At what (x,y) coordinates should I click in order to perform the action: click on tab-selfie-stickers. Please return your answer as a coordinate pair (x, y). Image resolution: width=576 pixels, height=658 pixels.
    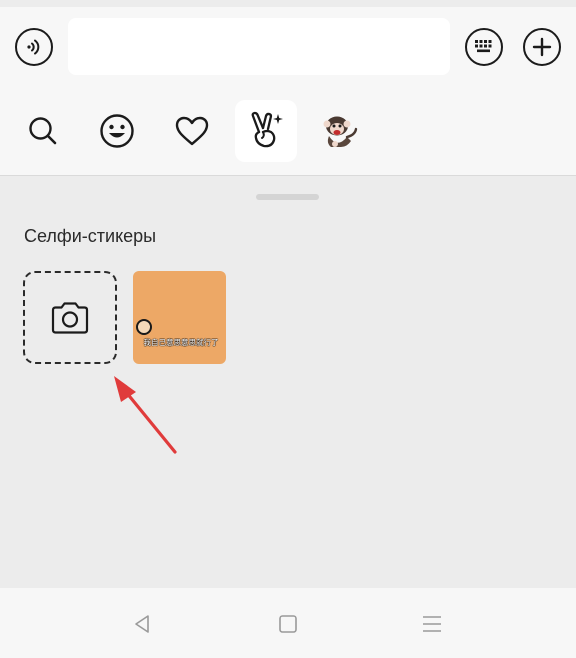
    Looking at the image, I should click on (266, 131).